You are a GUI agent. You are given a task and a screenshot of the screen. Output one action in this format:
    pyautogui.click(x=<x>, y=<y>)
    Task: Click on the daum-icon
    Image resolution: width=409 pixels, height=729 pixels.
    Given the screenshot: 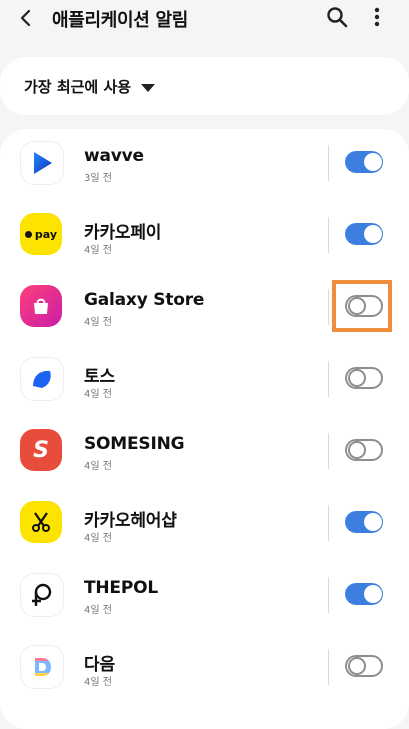 What is the action you would take?
    pyautogui.click(x=42, y=667)
    